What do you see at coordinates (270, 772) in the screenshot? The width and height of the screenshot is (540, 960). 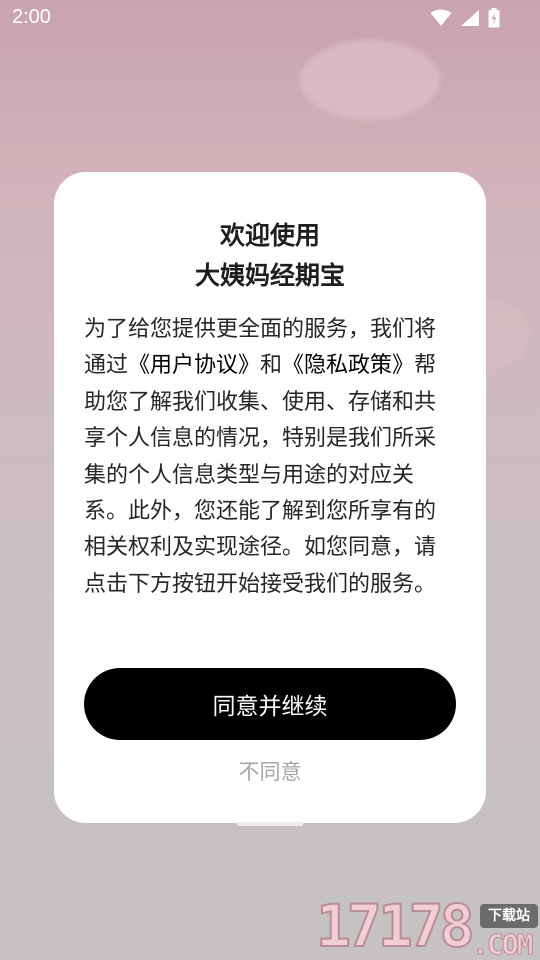 I see `disagree-button: 不同意` at bounding box center [270, 772].